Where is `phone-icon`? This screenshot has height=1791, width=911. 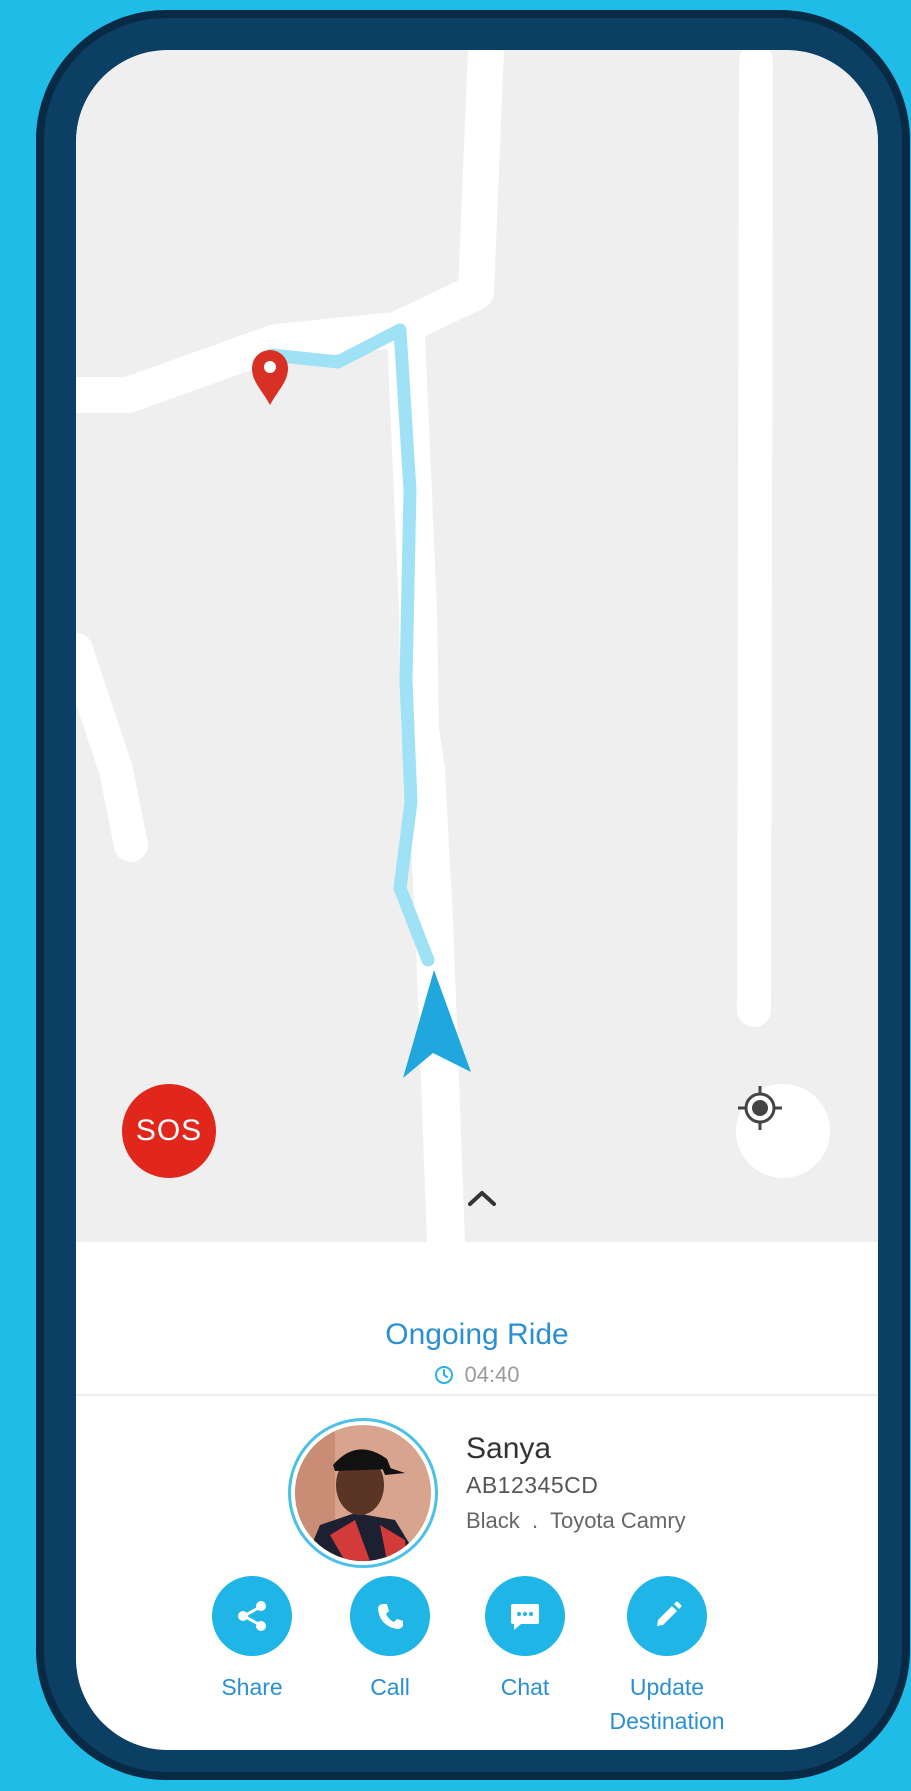
phone-icon is located at coordinates (390, 1616).